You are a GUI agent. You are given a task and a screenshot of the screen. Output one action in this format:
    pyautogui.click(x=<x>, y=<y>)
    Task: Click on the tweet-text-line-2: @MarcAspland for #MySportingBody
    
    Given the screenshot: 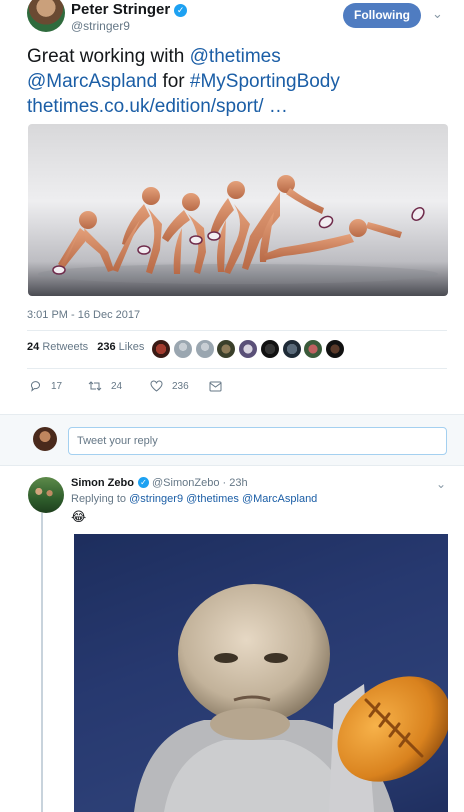 What is the action you would take?
    pyautogui.click(x=237, y=81)
    